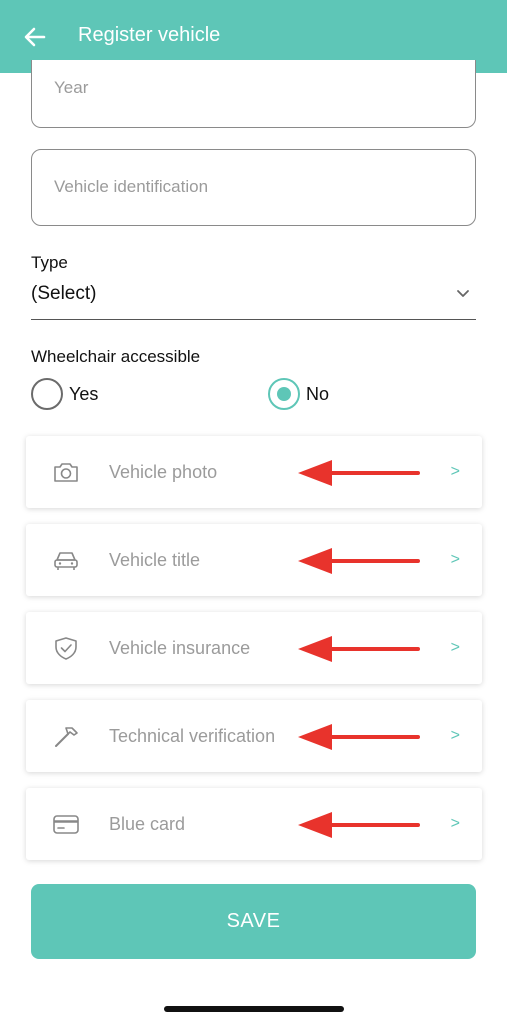 This screenshot has width=507, height=1024. What do you see at coordinates (254, 824) in the screenshot?
I see `document-row-blue-card: Blue card >` at bounding box center [254, 824].